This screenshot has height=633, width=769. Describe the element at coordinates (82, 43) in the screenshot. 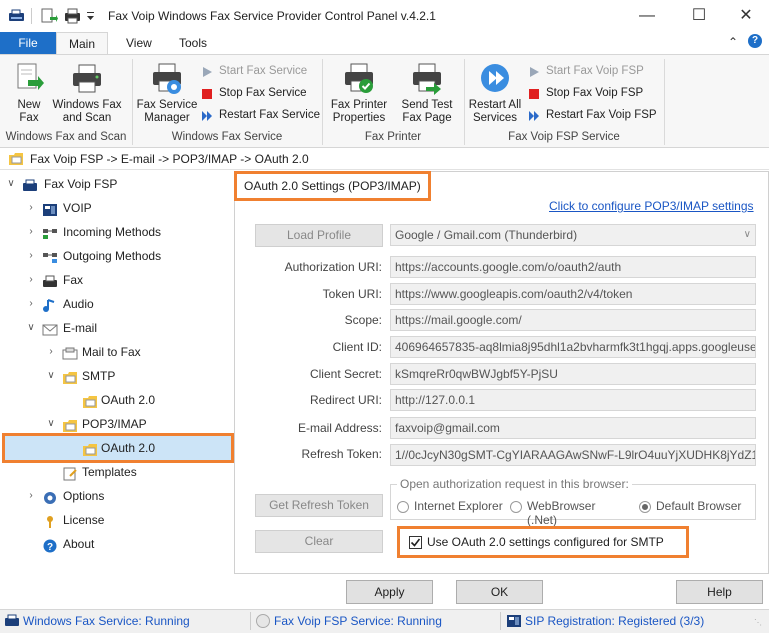

I see `tab-main: Main` at that location.